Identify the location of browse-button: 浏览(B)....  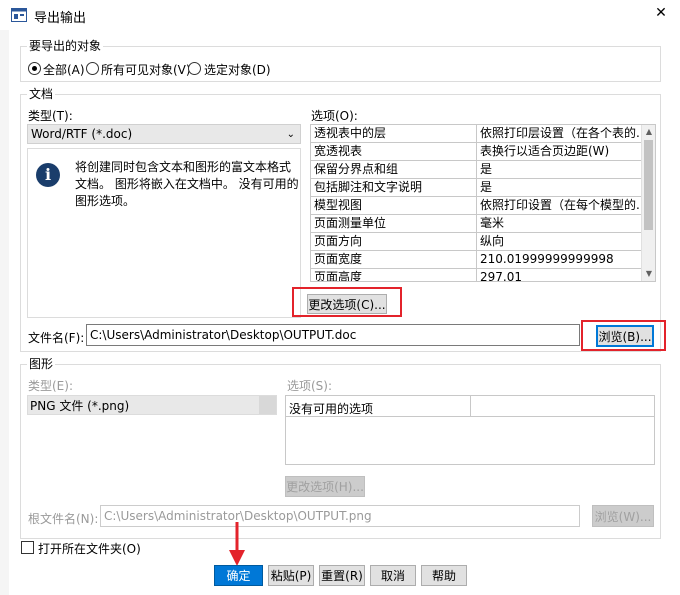
(625, 336).